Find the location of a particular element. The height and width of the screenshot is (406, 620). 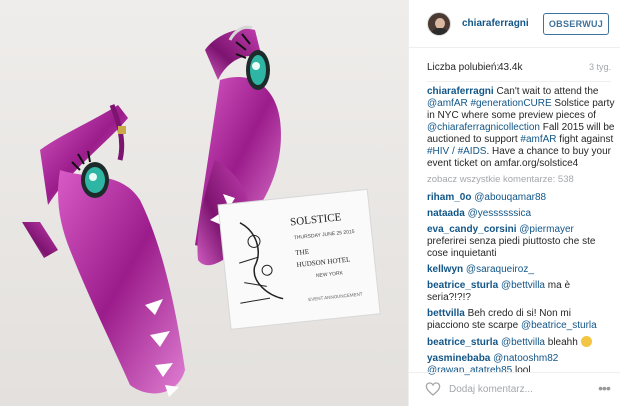

comment-mention: @yessssssica is located at coordinates (500, 213).